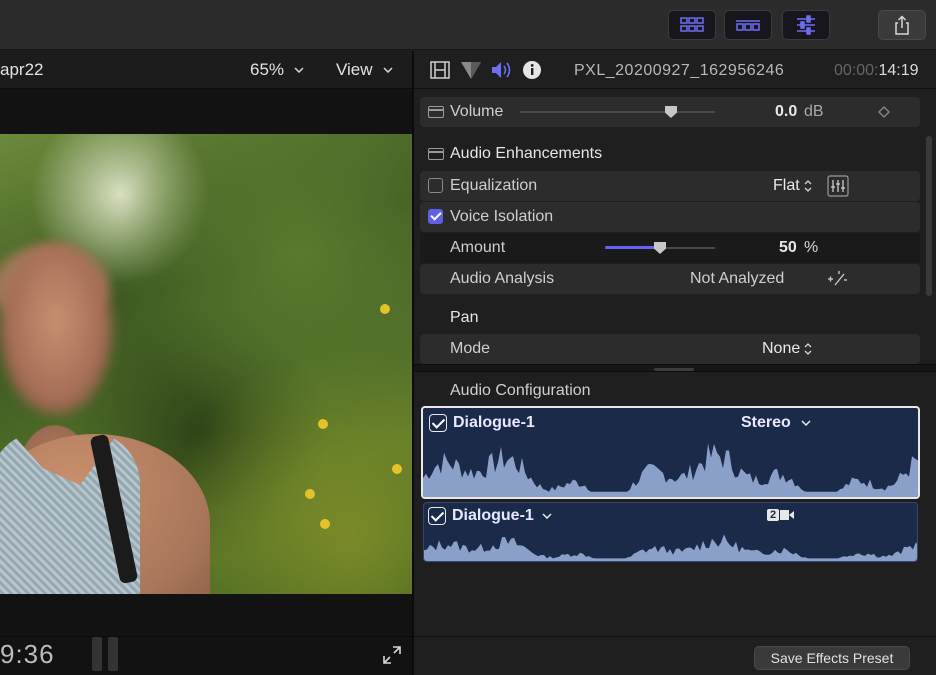 The width and height of the screenshot is (936, 675). Describe the element at coordinates (670, 186) in the screenshot. I see `equalization-row: Equalization Flat` at that location.